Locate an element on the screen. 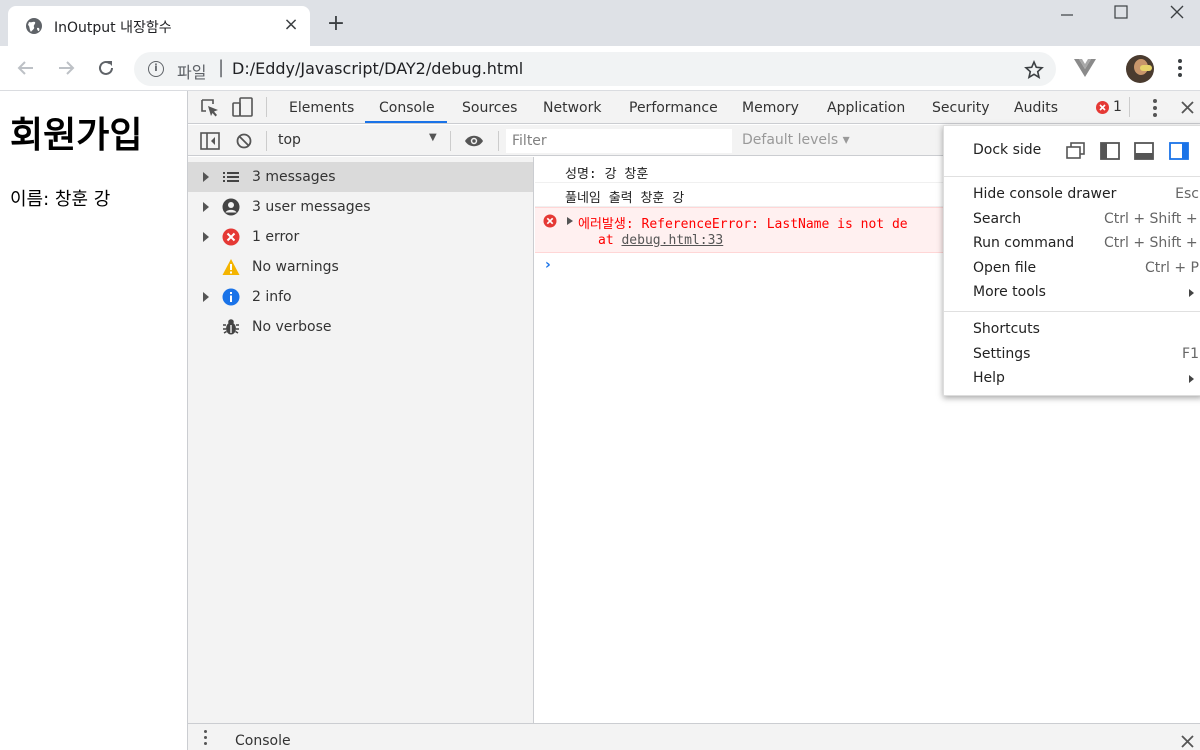 This screenshot has width=1200, height=750. tab-memory: Memory is located at coordinates (770, 108).